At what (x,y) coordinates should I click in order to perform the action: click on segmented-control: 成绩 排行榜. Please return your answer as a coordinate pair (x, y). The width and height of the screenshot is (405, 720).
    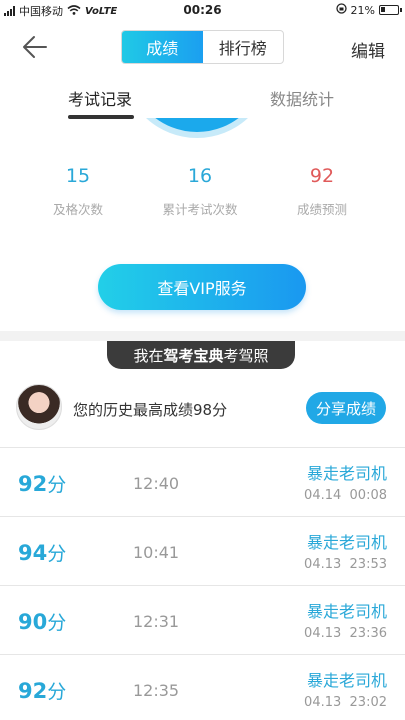
    Looking at the image, I should click on (202, 47).